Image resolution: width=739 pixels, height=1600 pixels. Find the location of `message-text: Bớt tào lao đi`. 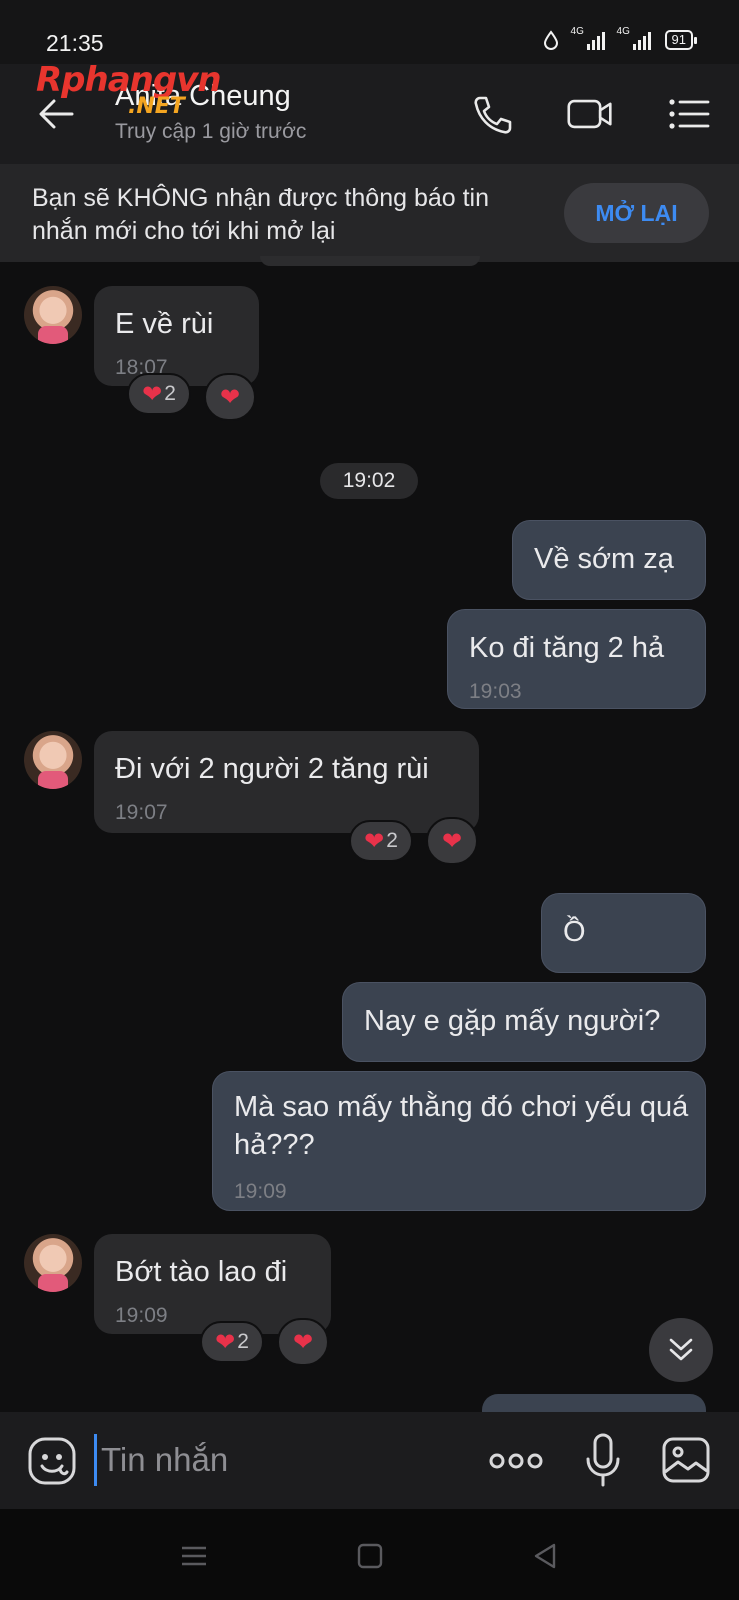

message-text: Bớt tào lao đi is located at coordinates (201, 1272).